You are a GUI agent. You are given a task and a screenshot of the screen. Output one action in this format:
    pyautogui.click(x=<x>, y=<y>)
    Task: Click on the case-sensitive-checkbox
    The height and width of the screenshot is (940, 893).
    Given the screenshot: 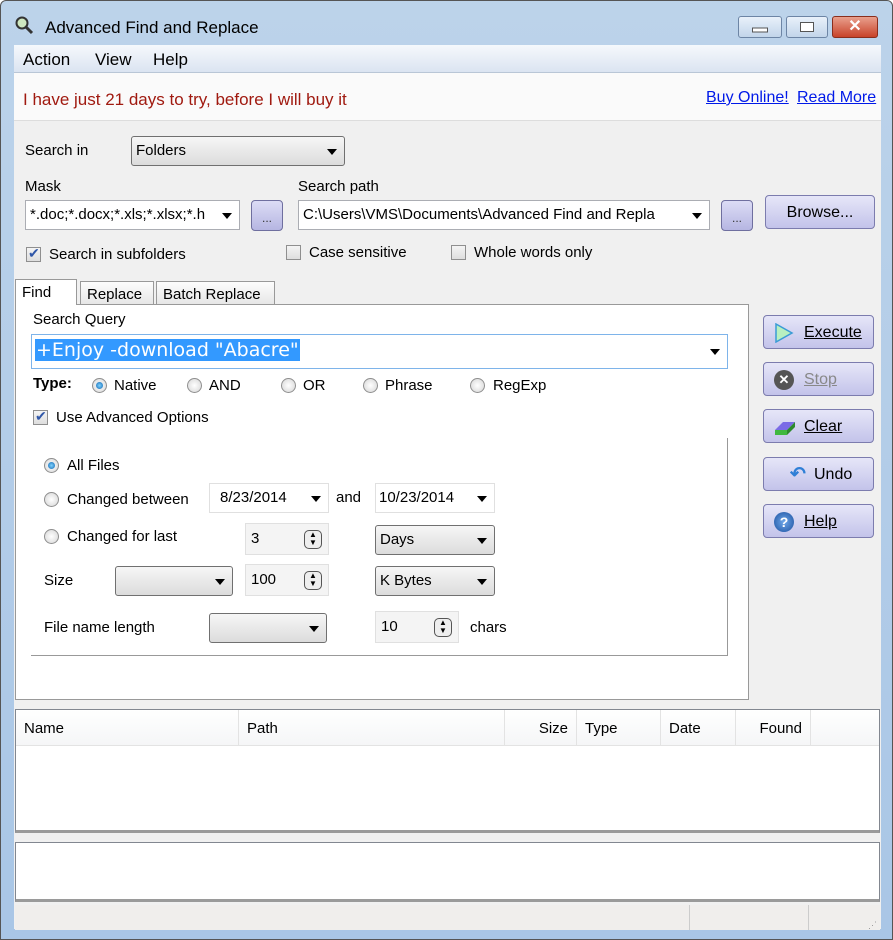 What is the action you would take?
    pyautogui.click(x=293, y=252)
    